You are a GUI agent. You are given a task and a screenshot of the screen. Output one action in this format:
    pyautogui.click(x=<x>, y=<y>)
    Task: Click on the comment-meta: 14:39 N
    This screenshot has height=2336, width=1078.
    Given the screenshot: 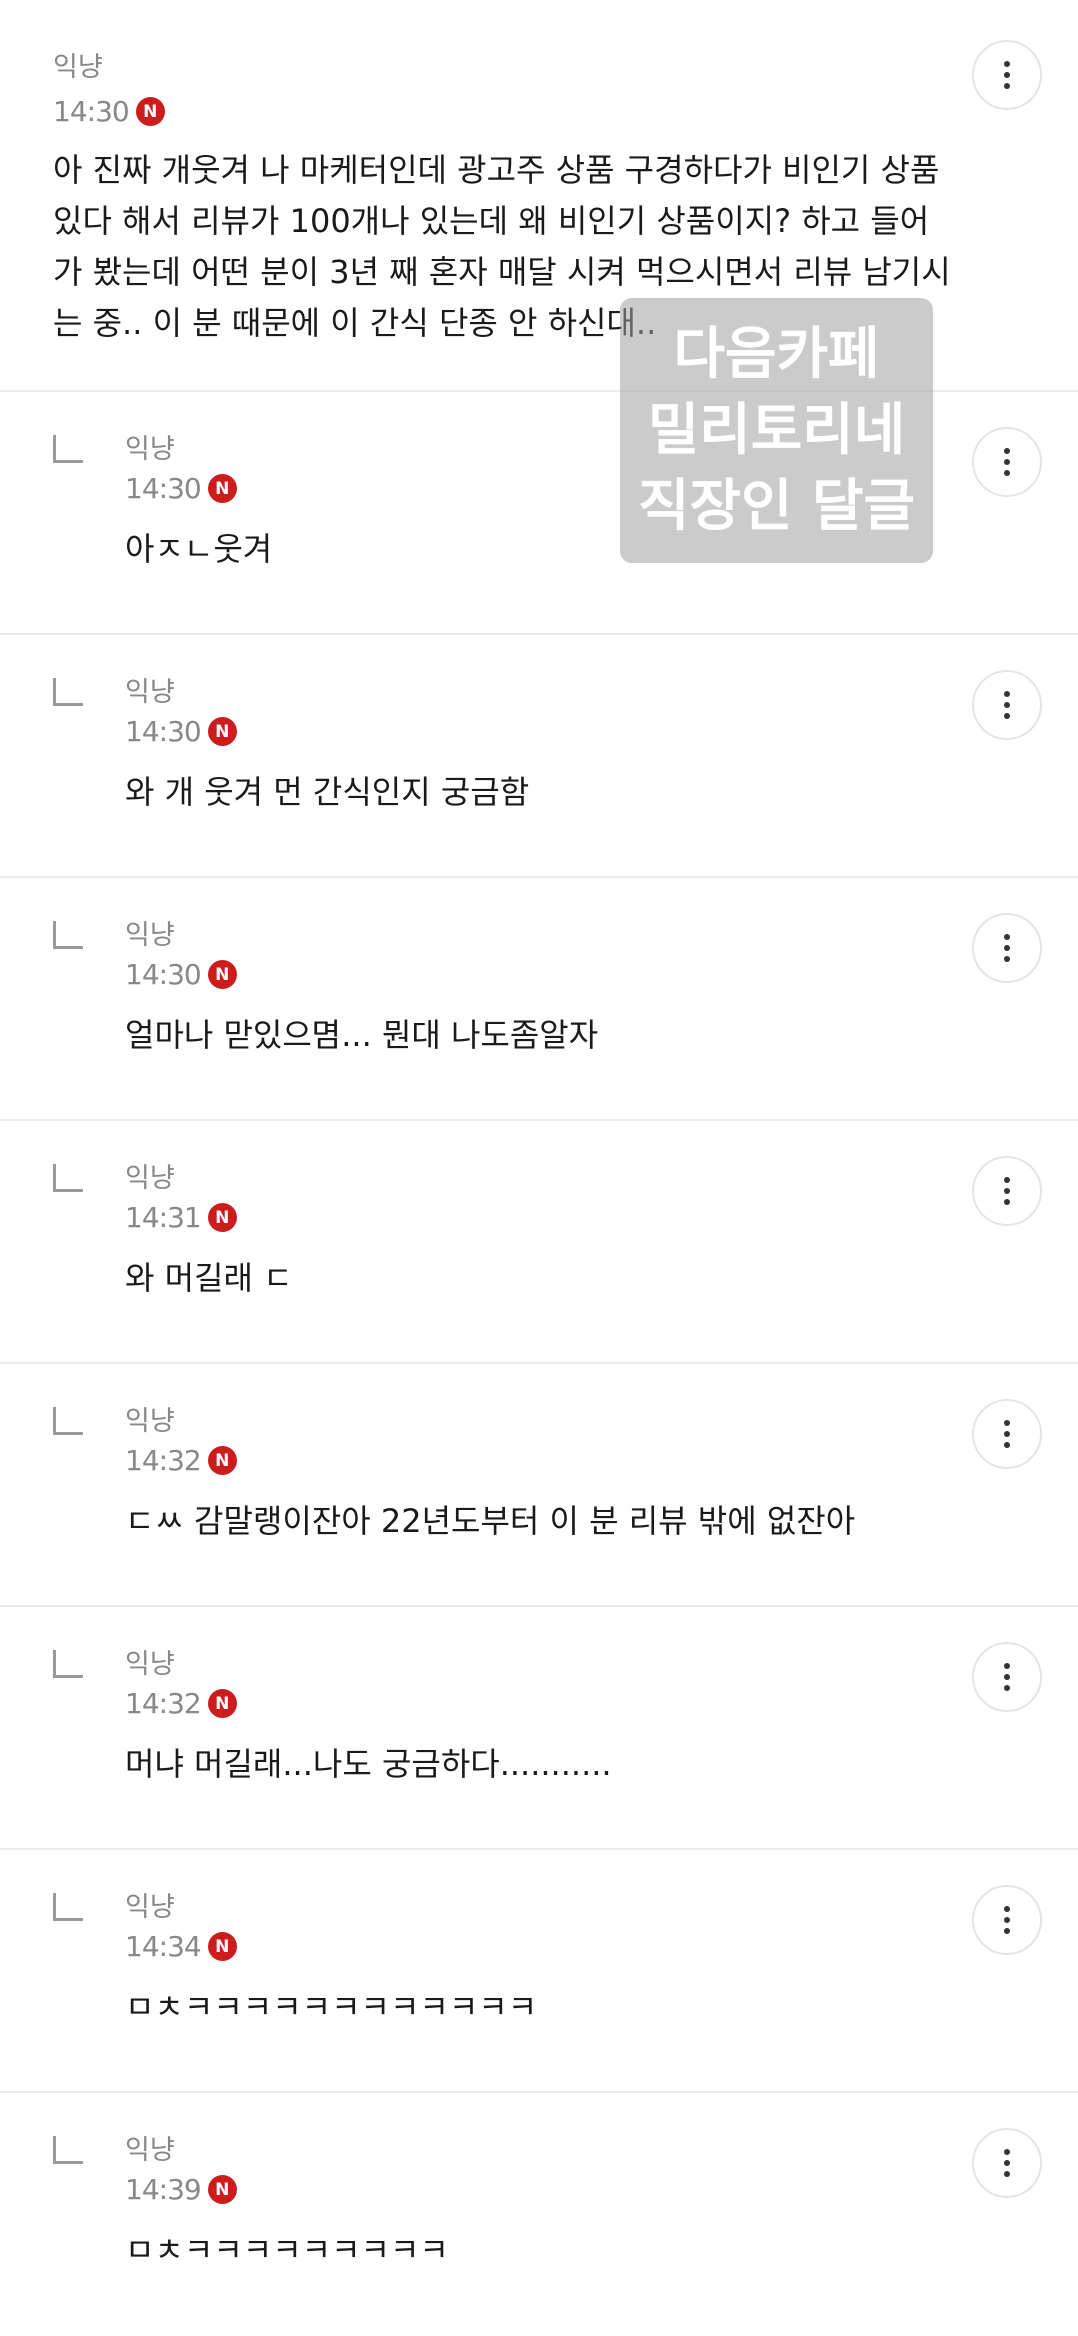 What is the action you would take?
    pyautogui.click(x=181, y=2189)
    